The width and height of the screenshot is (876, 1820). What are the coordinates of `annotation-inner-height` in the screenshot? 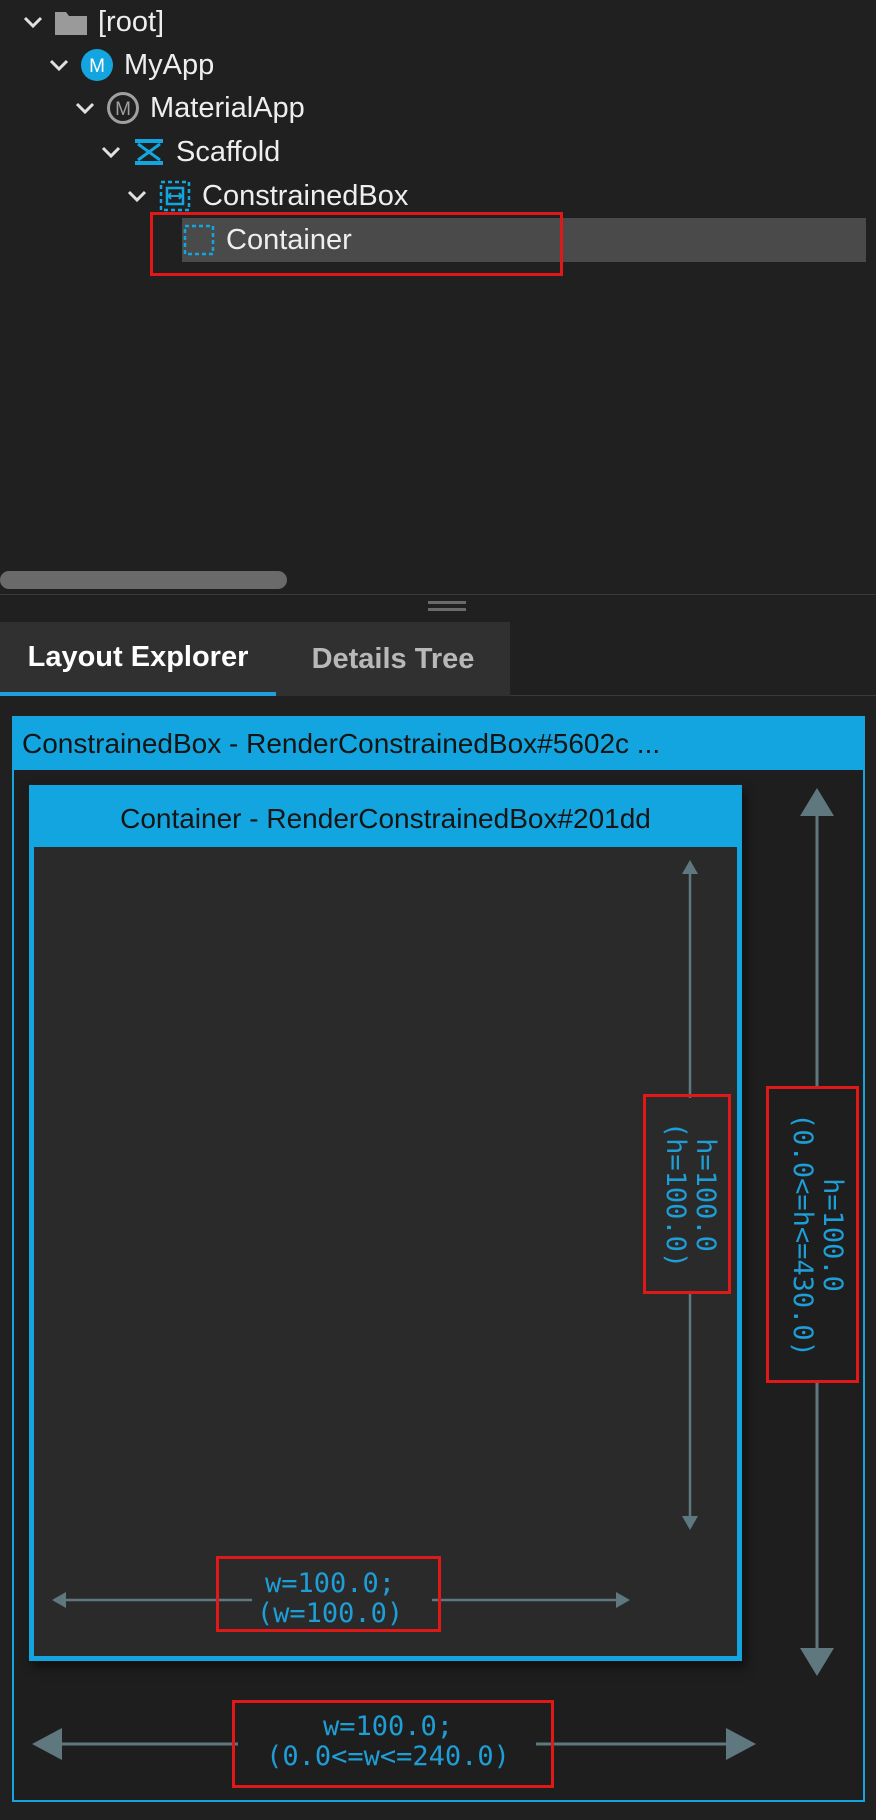 It's located at (687, 1194).